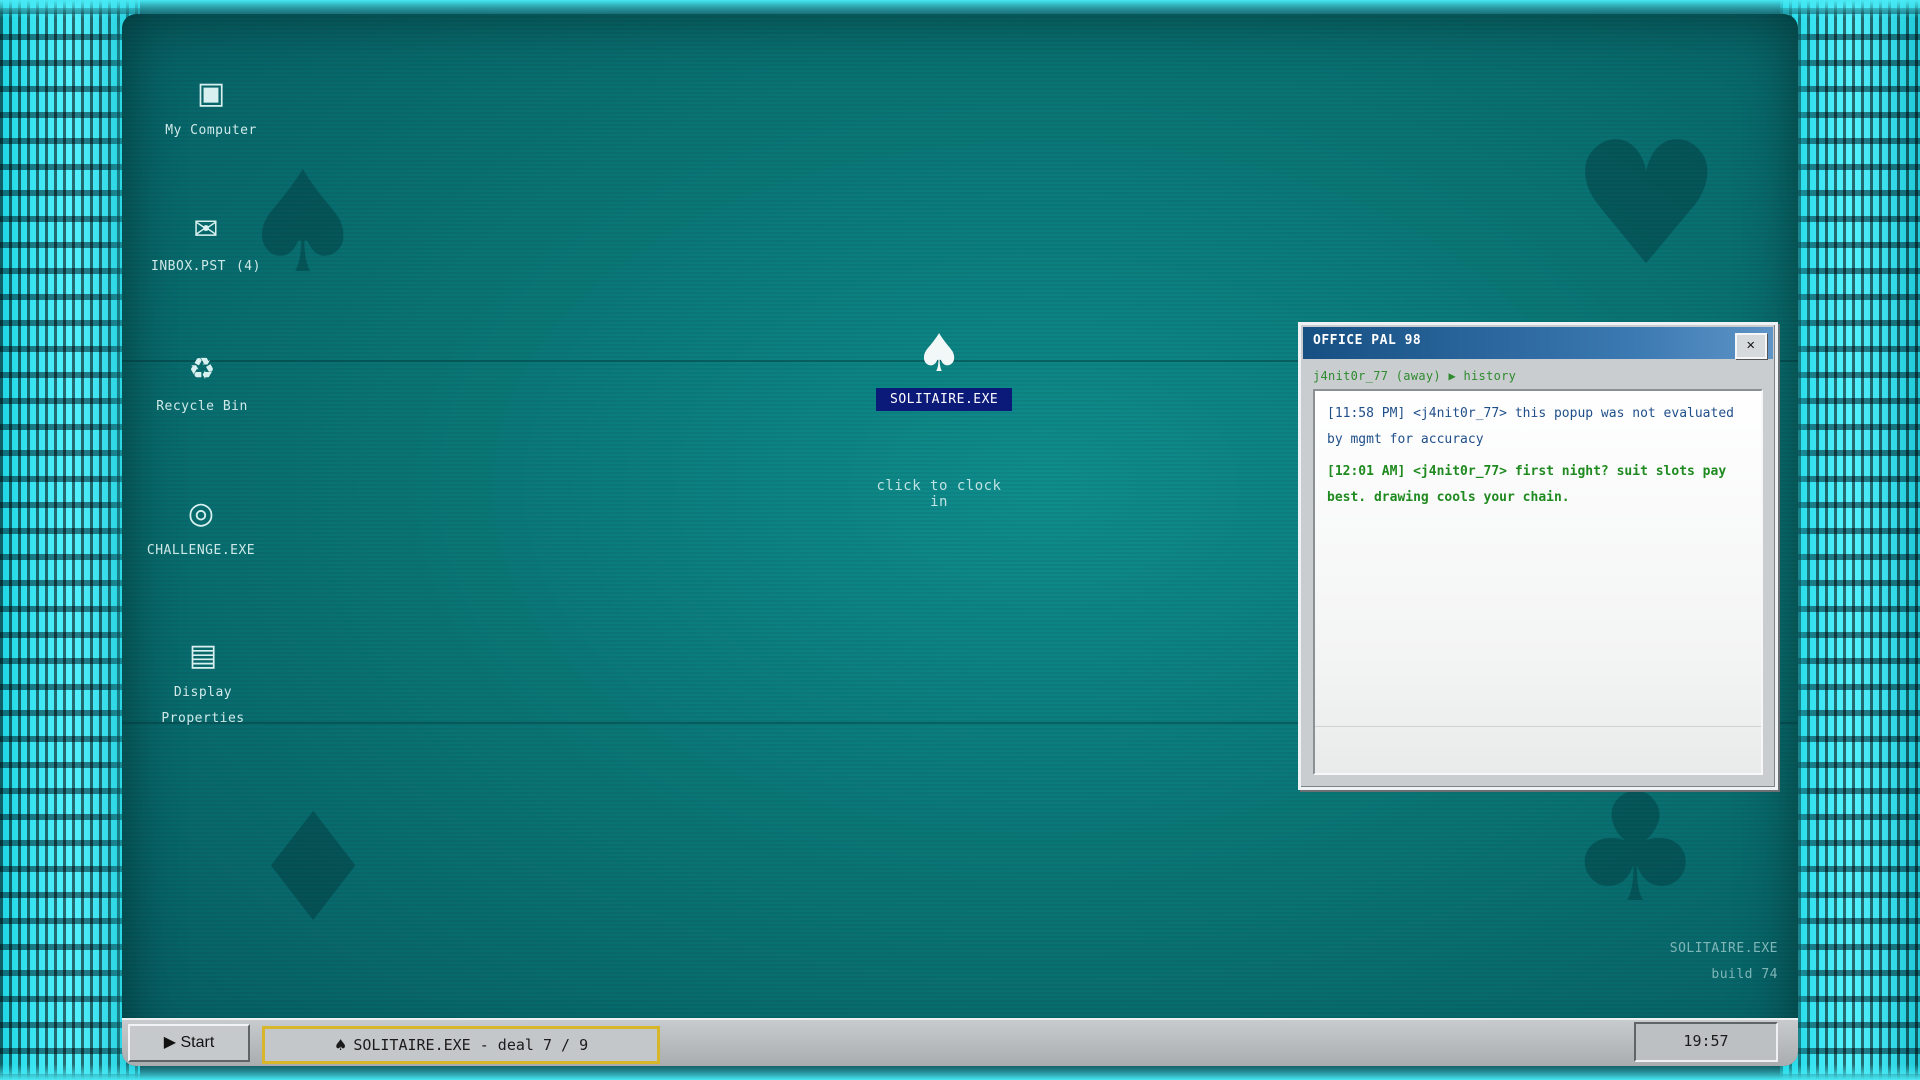 The width and height of the screenshot is (1920, 1080). Describe the element at coordinates (202, 369) in the screenshot. I see `recycle-icon: ♻` at that location.